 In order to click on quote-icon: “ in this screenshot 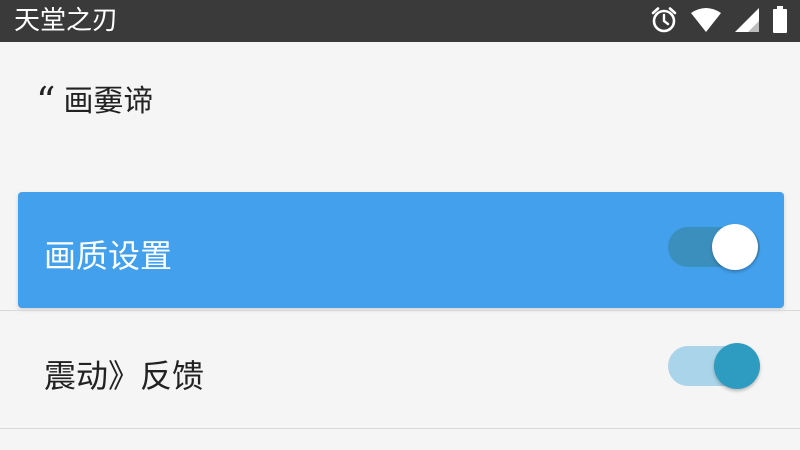, I will do `click(46, 101)`.